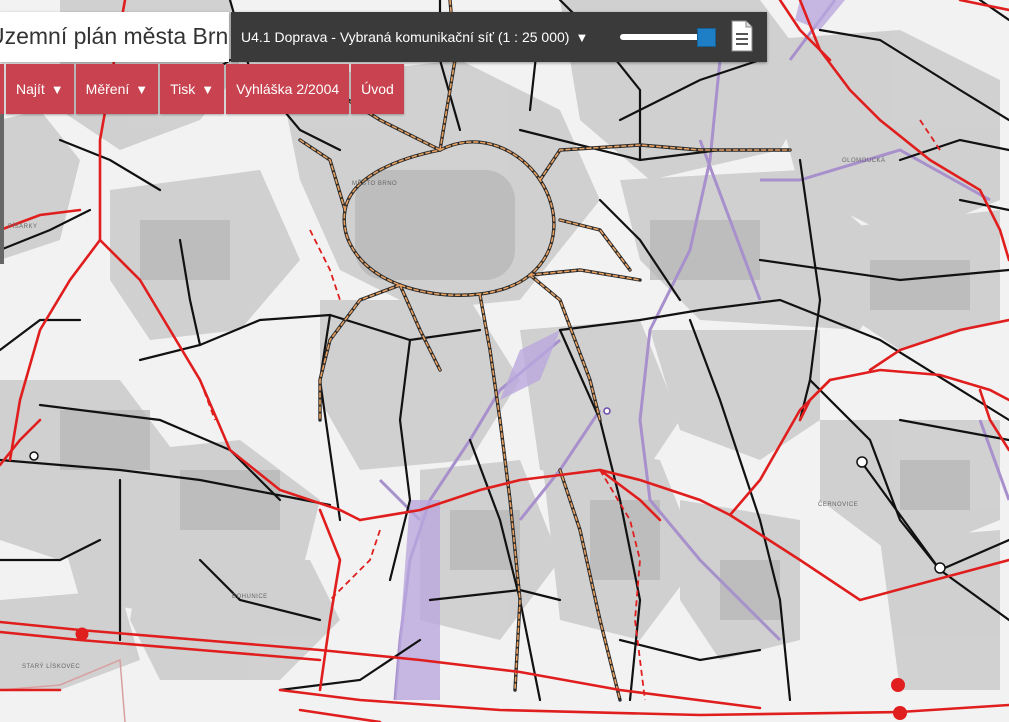 The image size is (1009, 722). Describe the element at coordinates (742, 36) in the screenshot. I see `document-icon` at that location.